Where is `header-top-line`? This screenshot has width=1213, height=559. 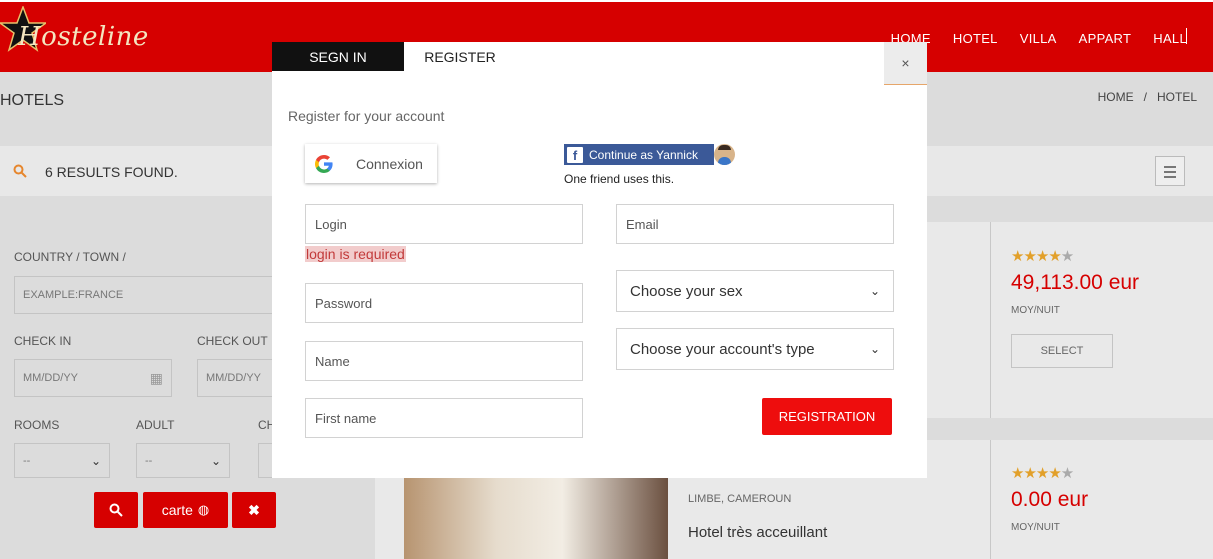
header-top-line is located at coordinates (606, 1).